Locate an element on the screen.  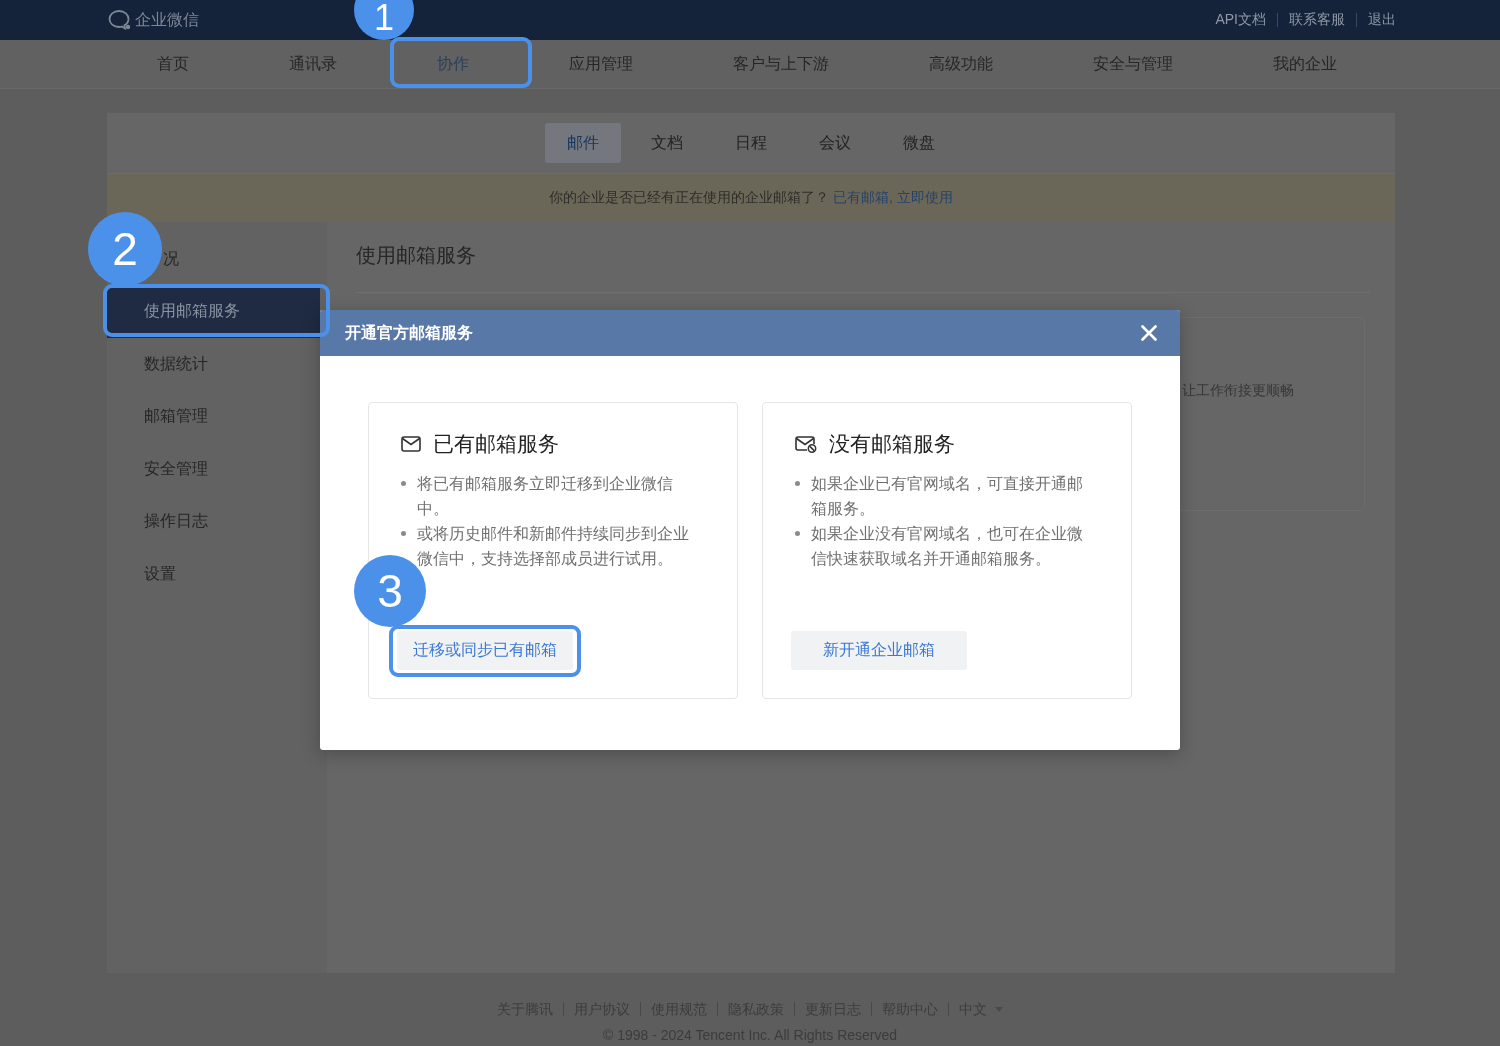
option-description: 如果企业已有官网域名，可直接开通邮箱服务。 is located at coordinates (947, 496).